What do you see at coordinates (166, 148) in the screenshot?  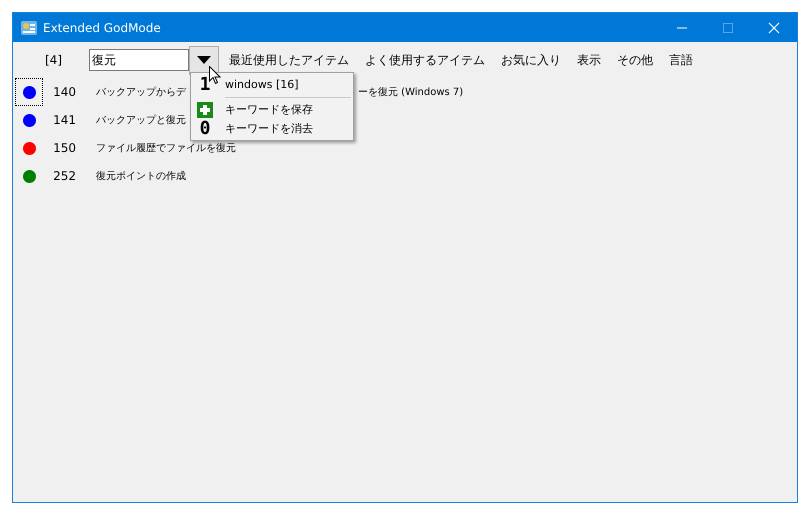 I see `item-title: ファイル履歴でファイルを復元` at bounding box center [166, 148].